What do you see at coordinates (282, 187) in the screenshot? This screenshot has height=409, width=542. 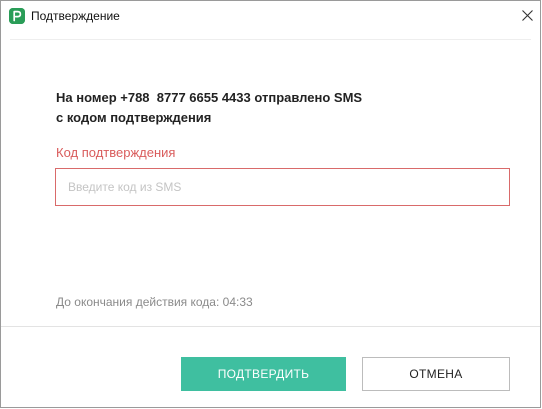 I see `confirmation-code-input` at bounding box center [282, 187].